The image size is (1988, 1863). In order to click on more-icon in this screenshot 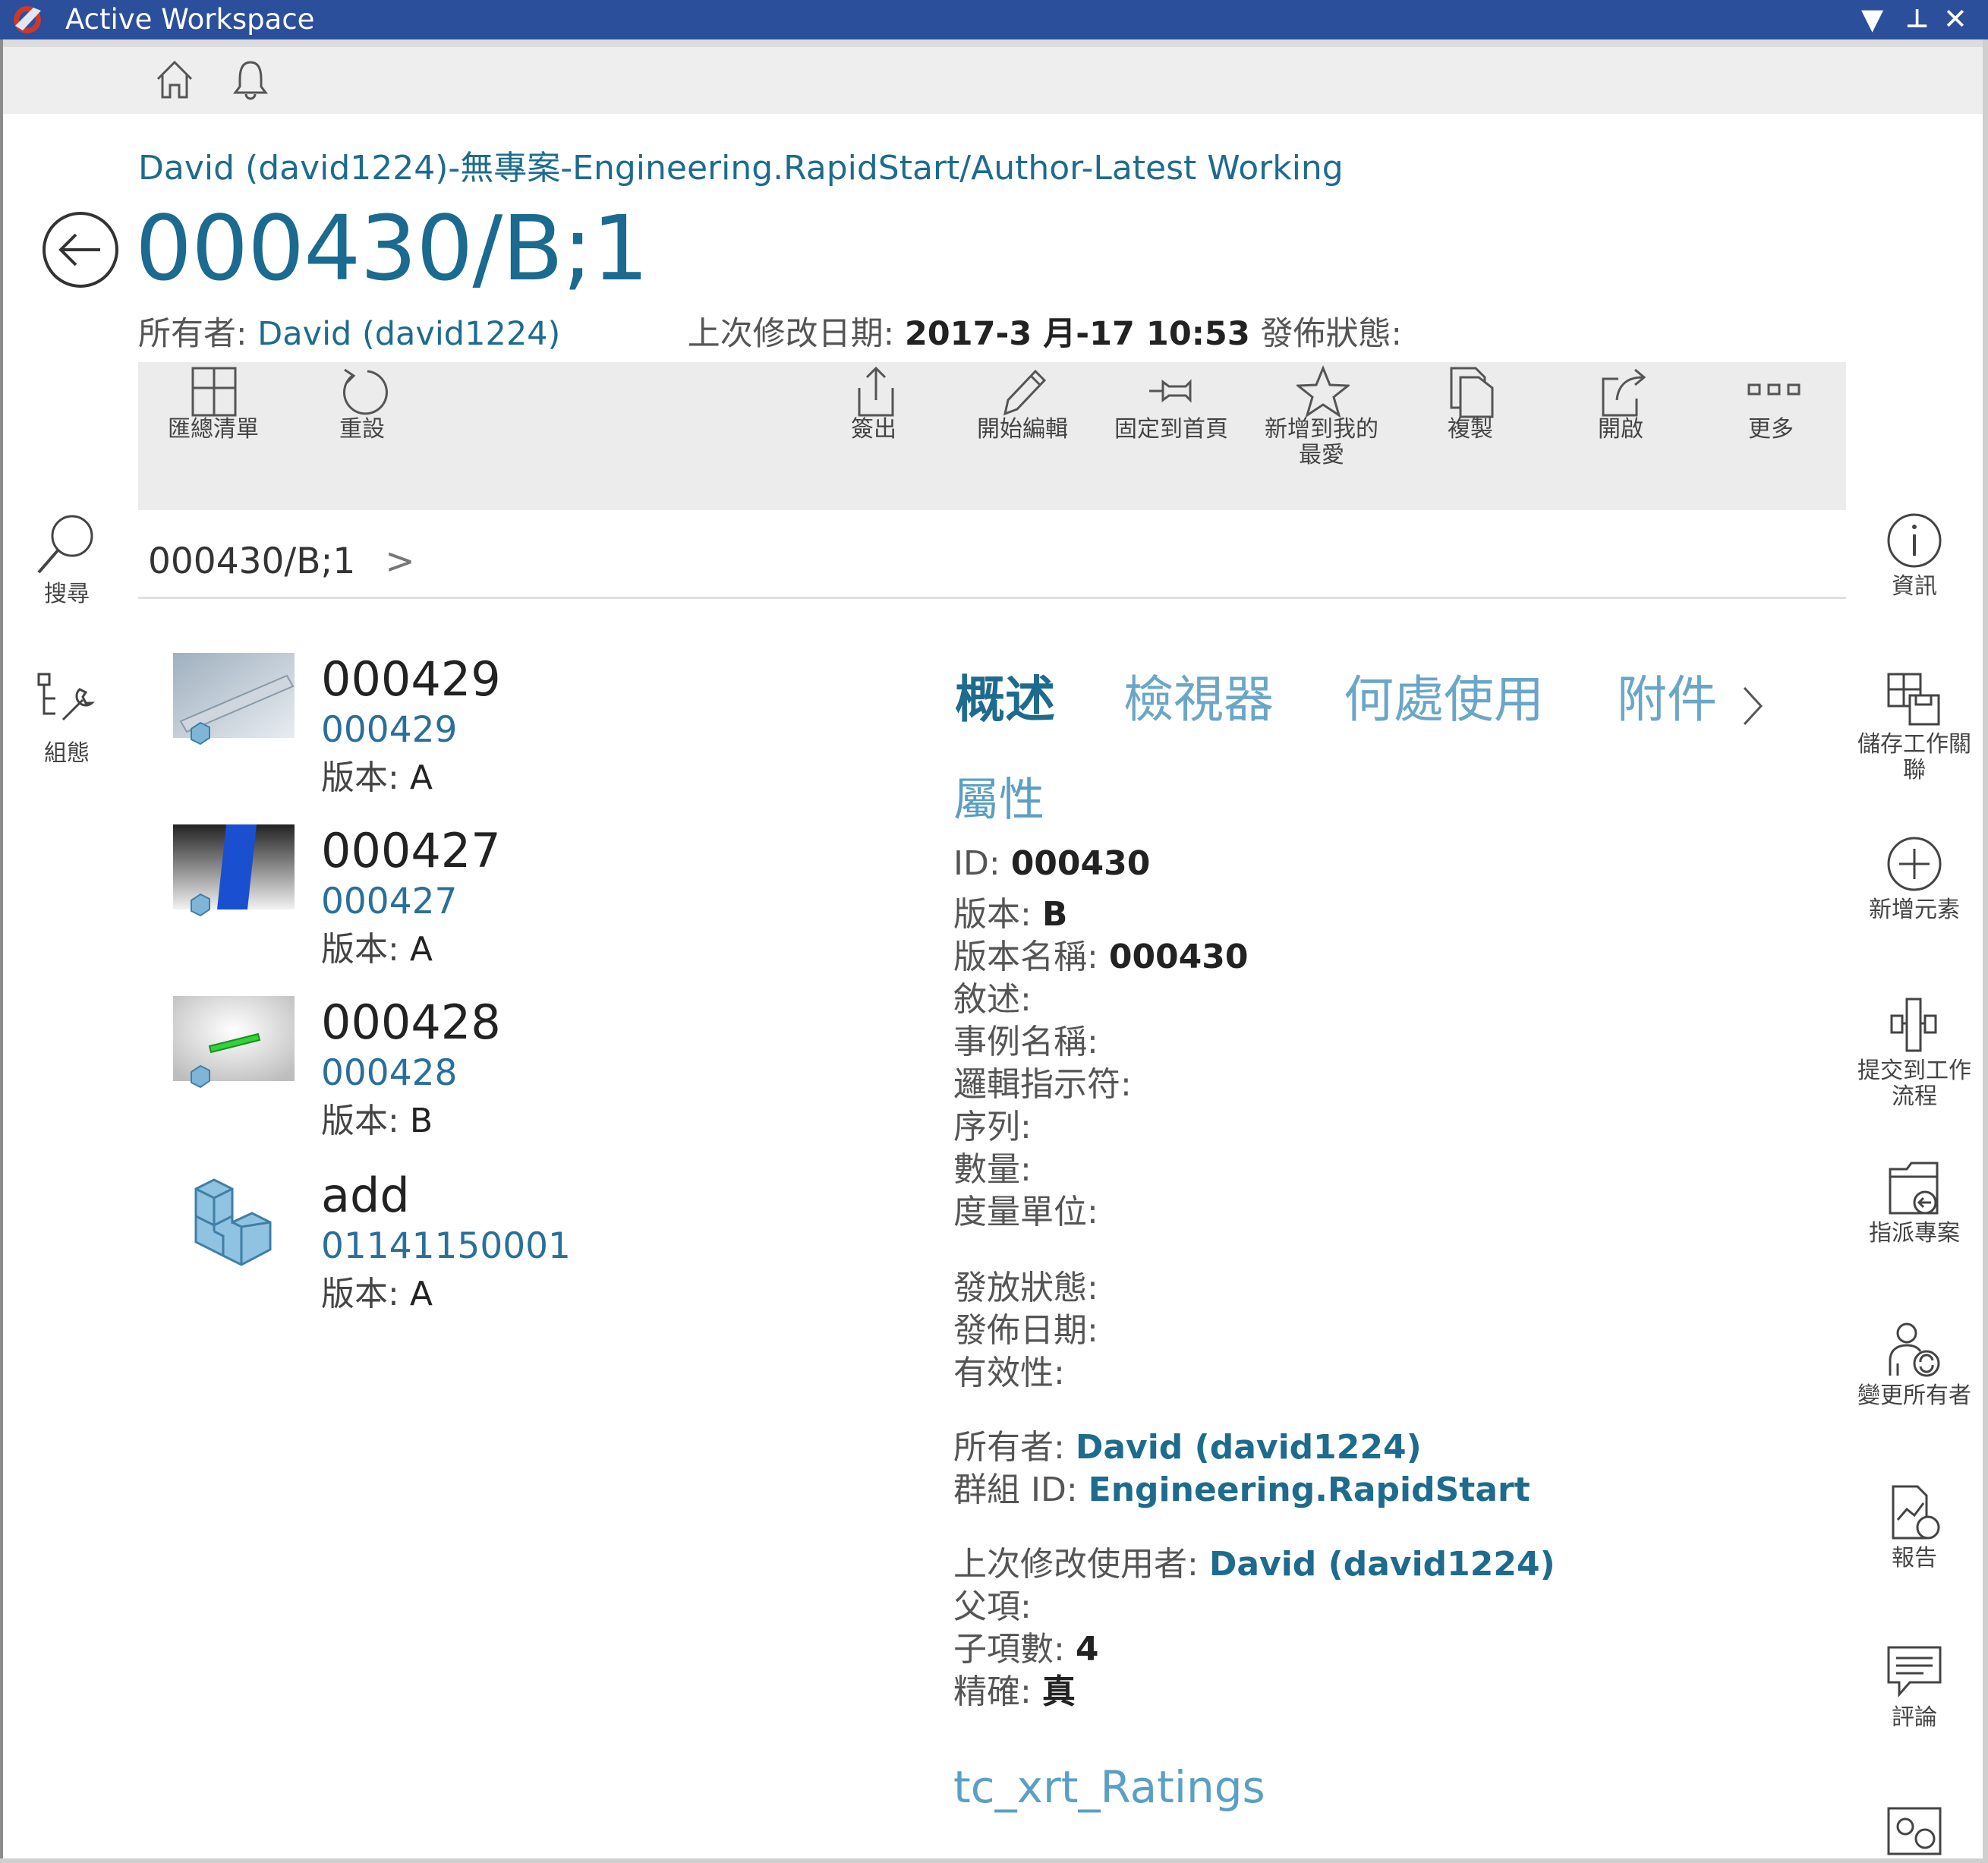, I will do `click(1774, 389)`.